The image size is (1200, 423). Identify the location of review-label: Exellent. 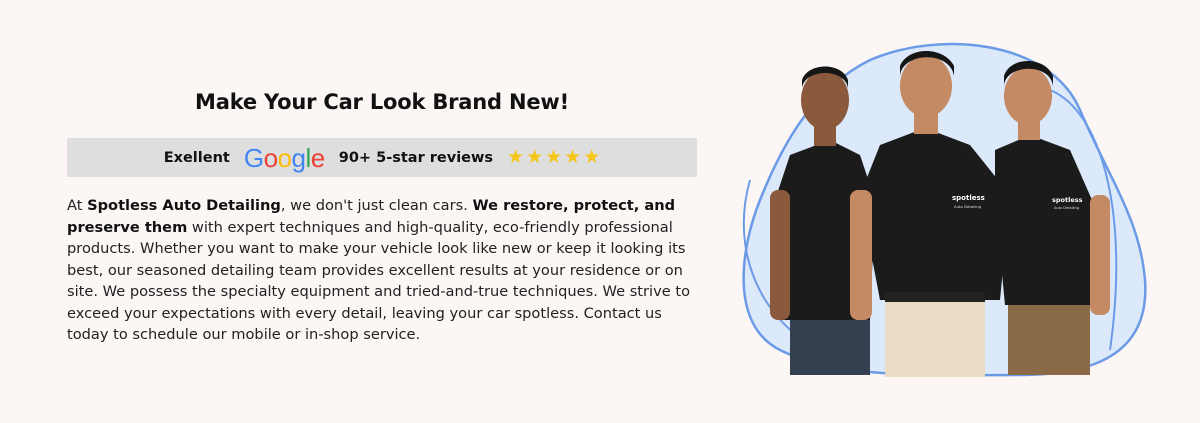
(196, 157).